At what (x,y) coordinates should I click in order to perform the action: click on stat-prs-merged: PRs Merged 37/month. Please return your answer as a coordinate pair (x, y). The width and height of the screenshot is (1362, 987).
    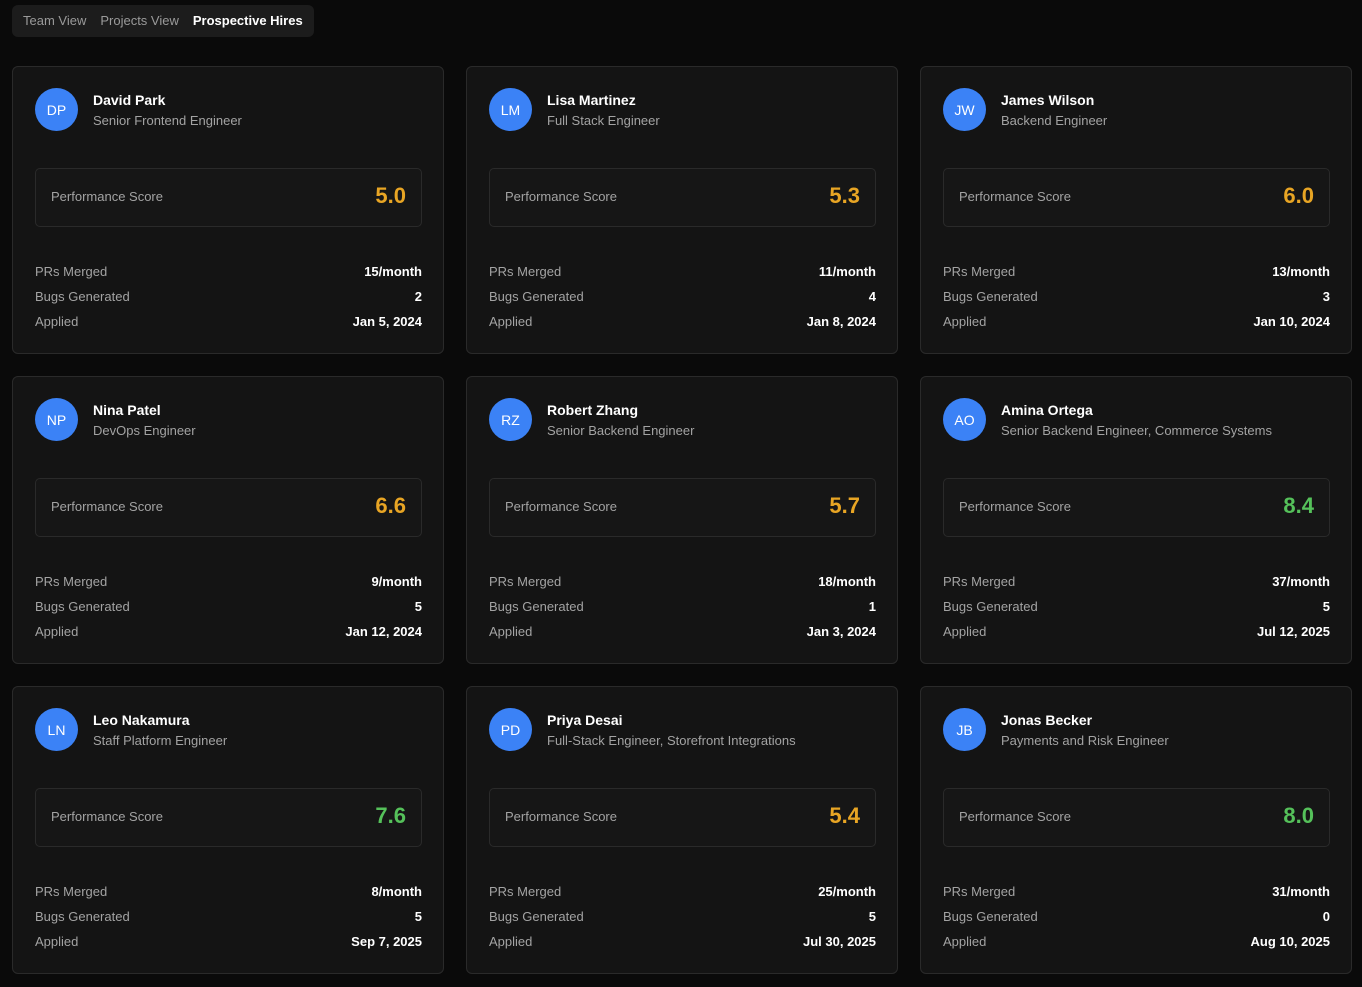
    Looking at the image, I should click on (1136, 585).